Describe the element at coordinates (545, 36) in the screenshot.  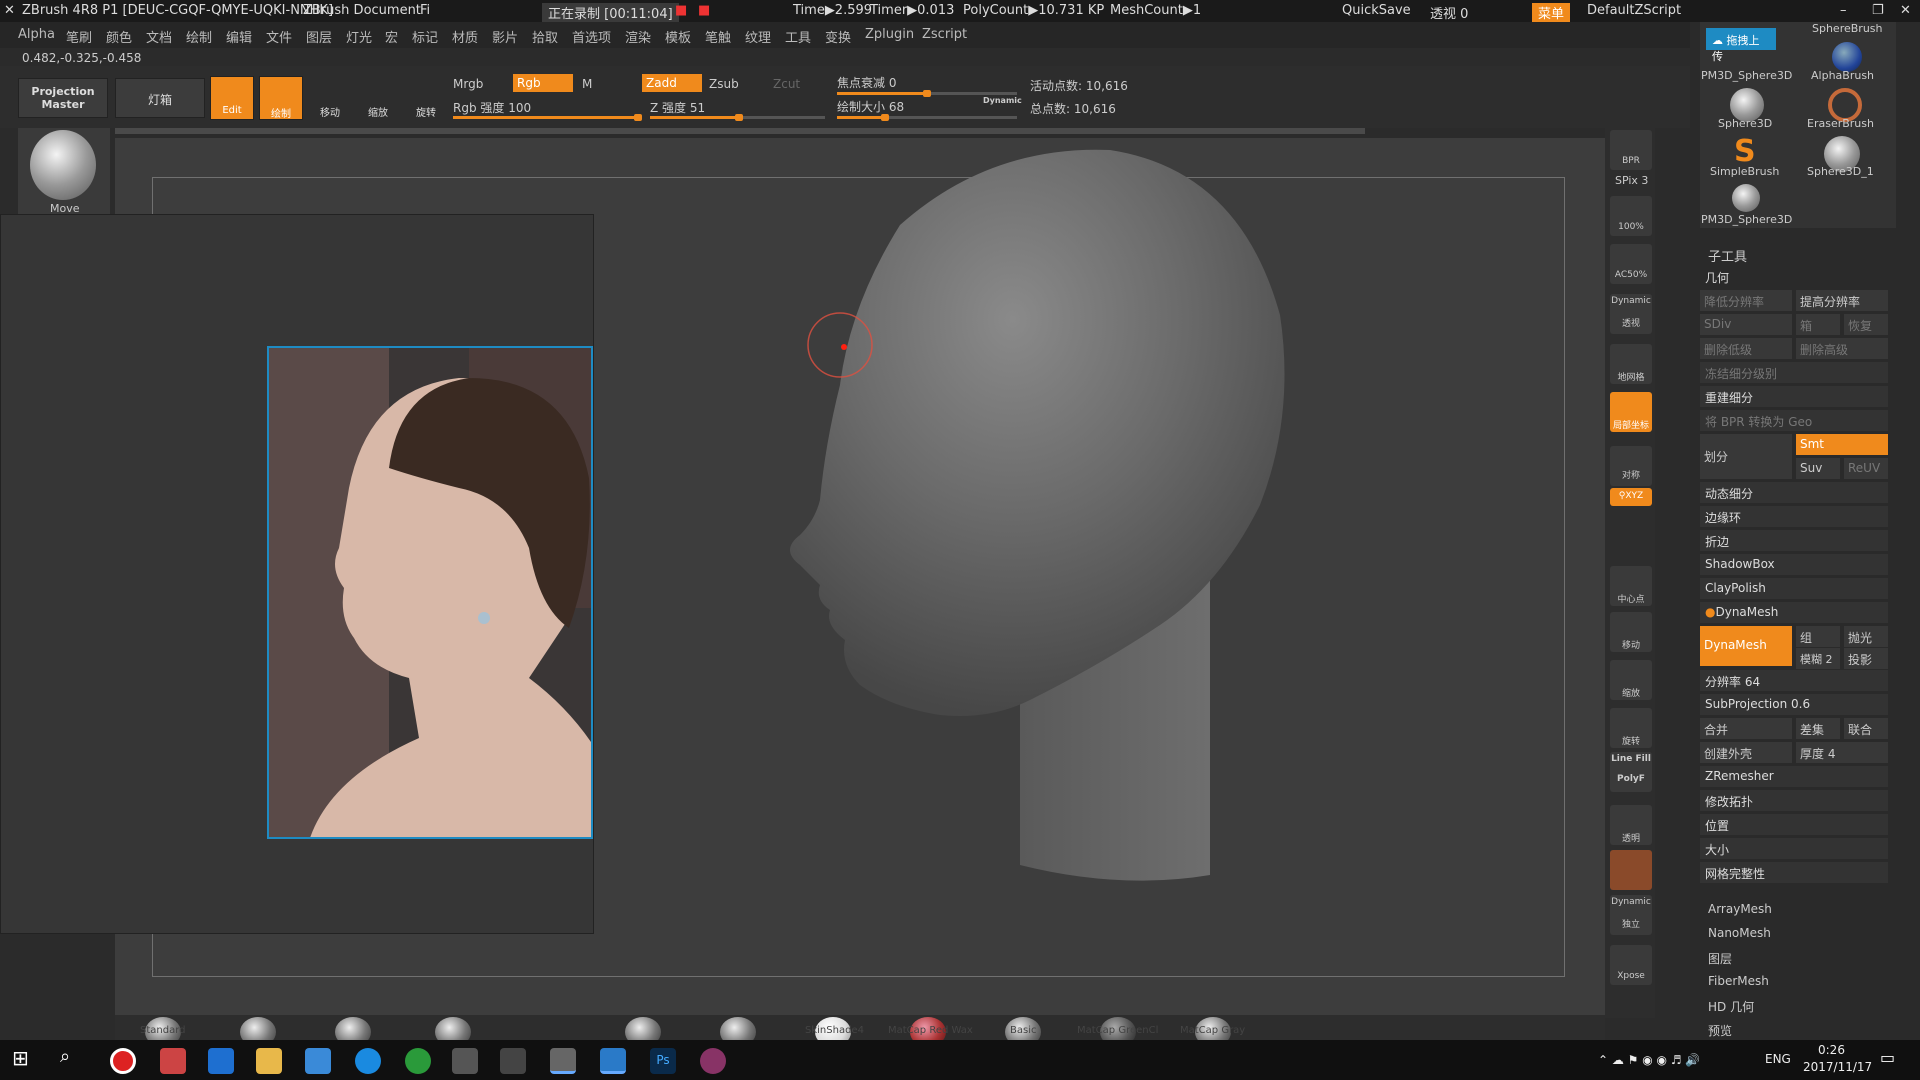
I see `menu-picker: 拾取` at that location.